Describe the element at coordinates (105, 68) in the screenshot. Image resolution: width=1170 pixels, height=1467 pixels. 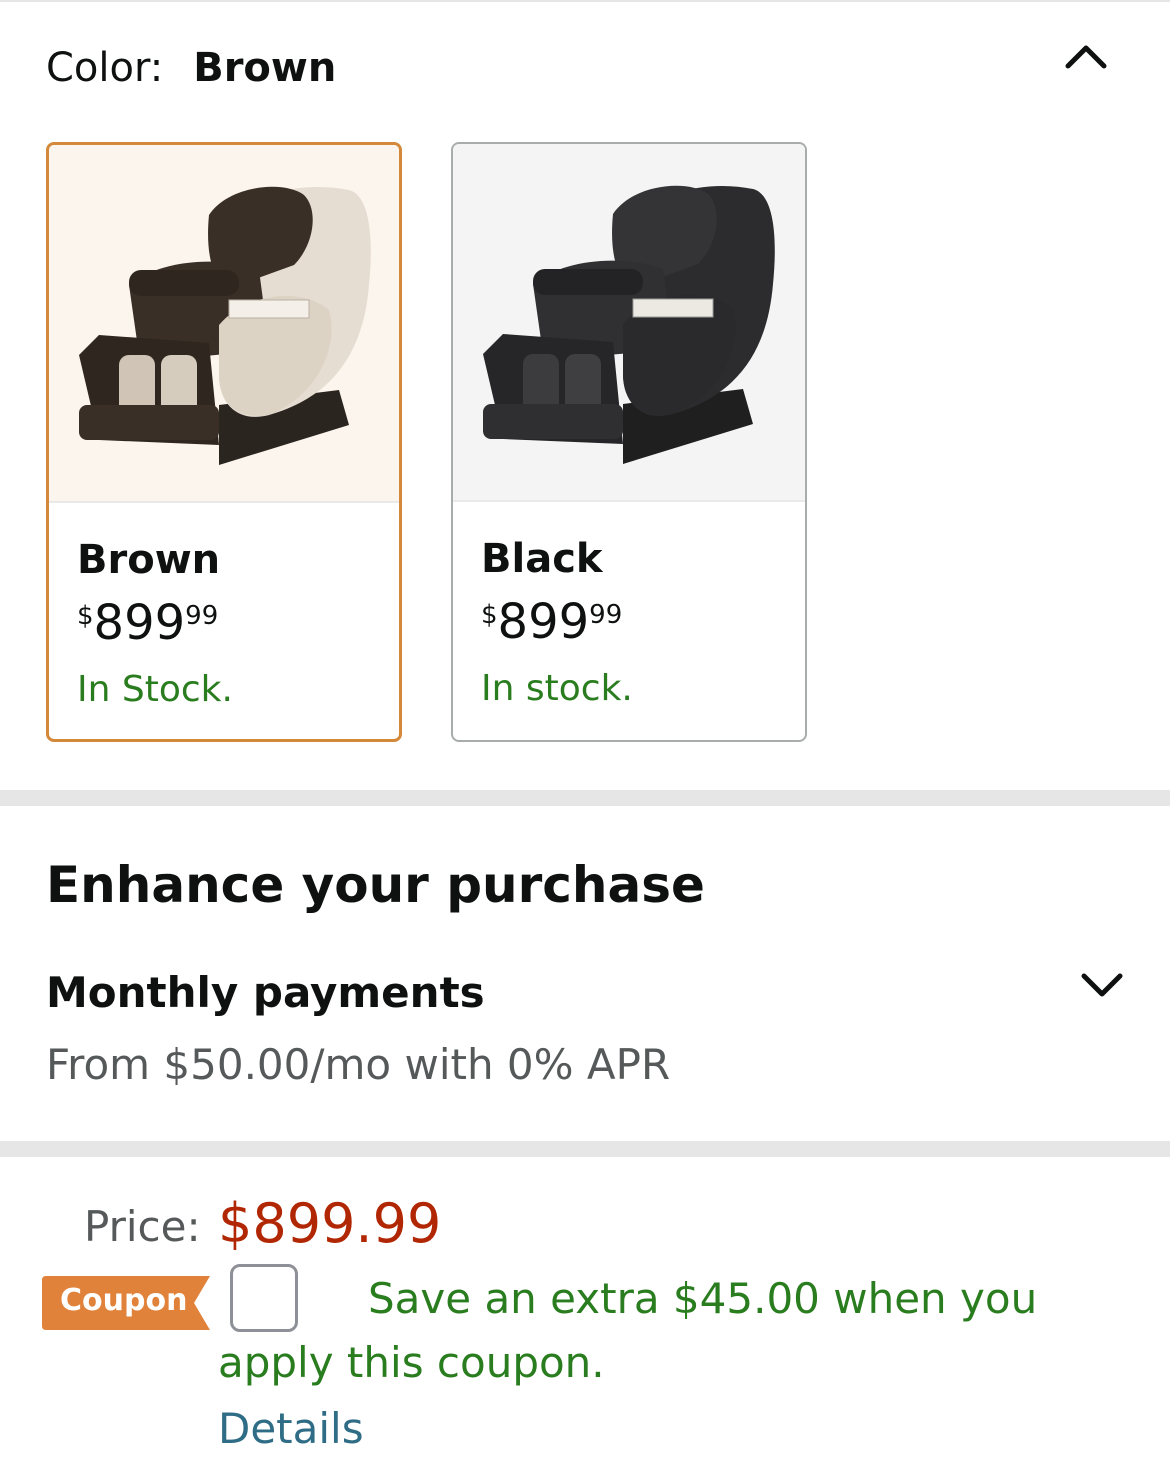
I see `color-label: Color:` at that location.